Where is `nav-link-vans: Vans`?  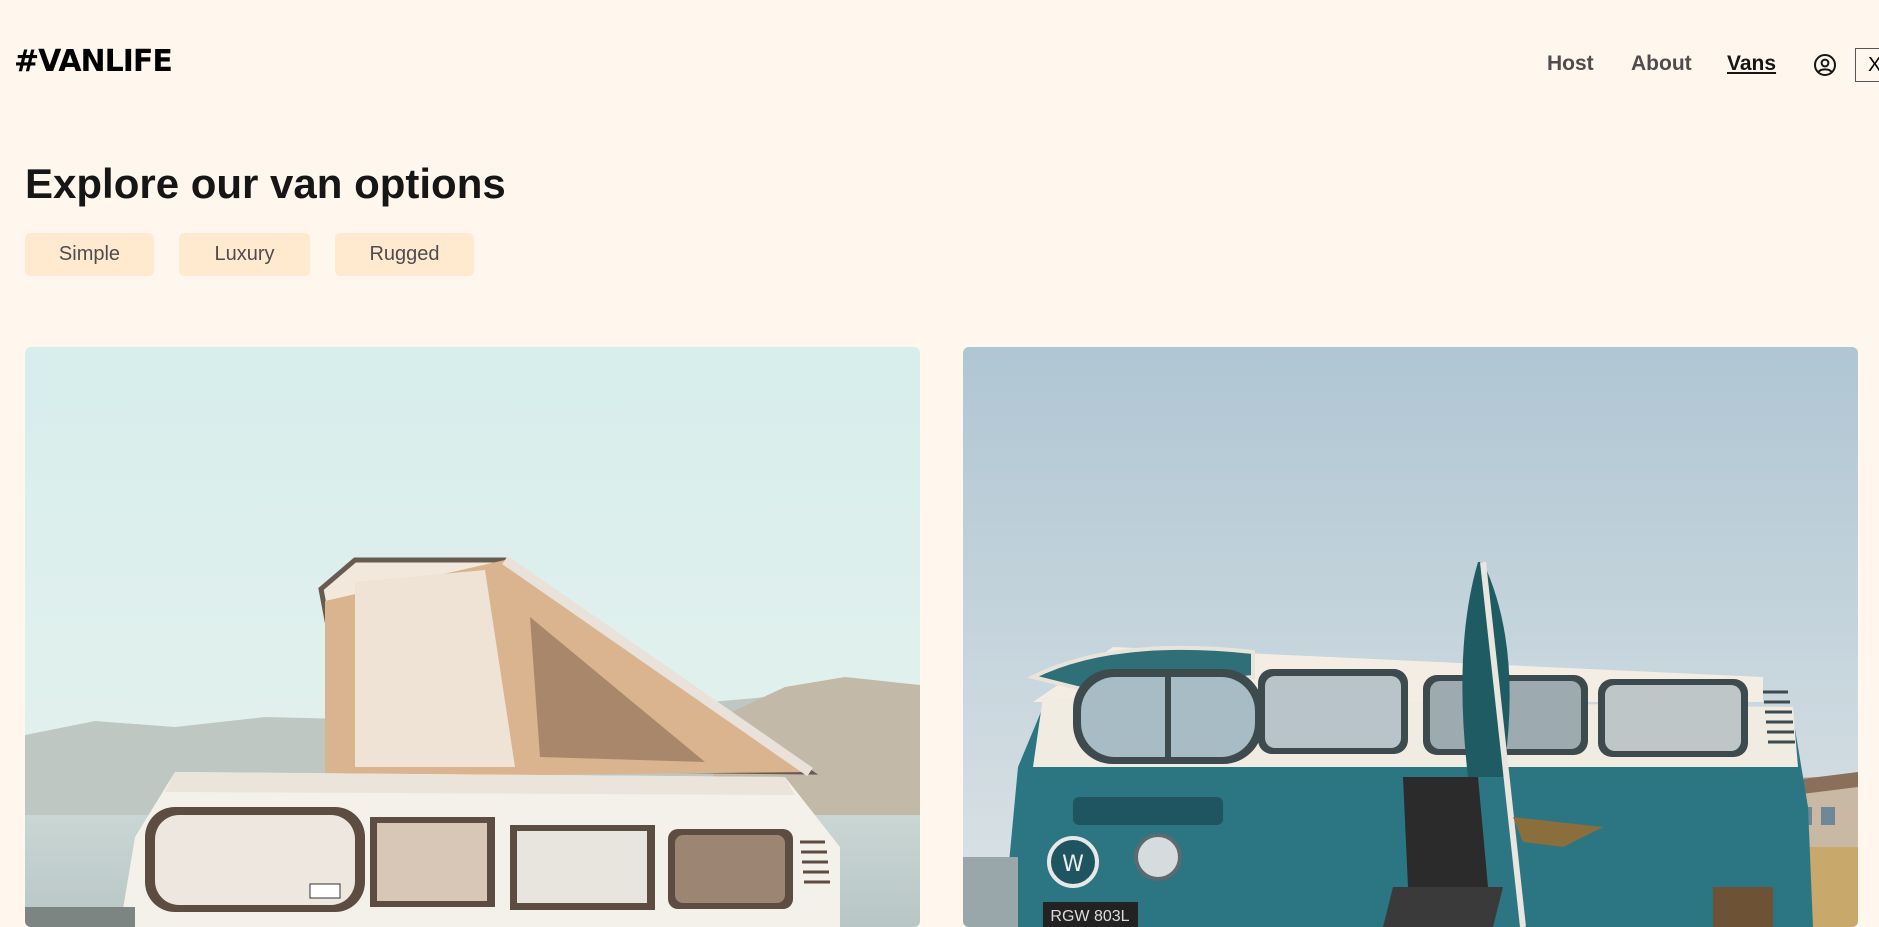
nav-link-vans: Vans is located at coordinates (1751, 64).